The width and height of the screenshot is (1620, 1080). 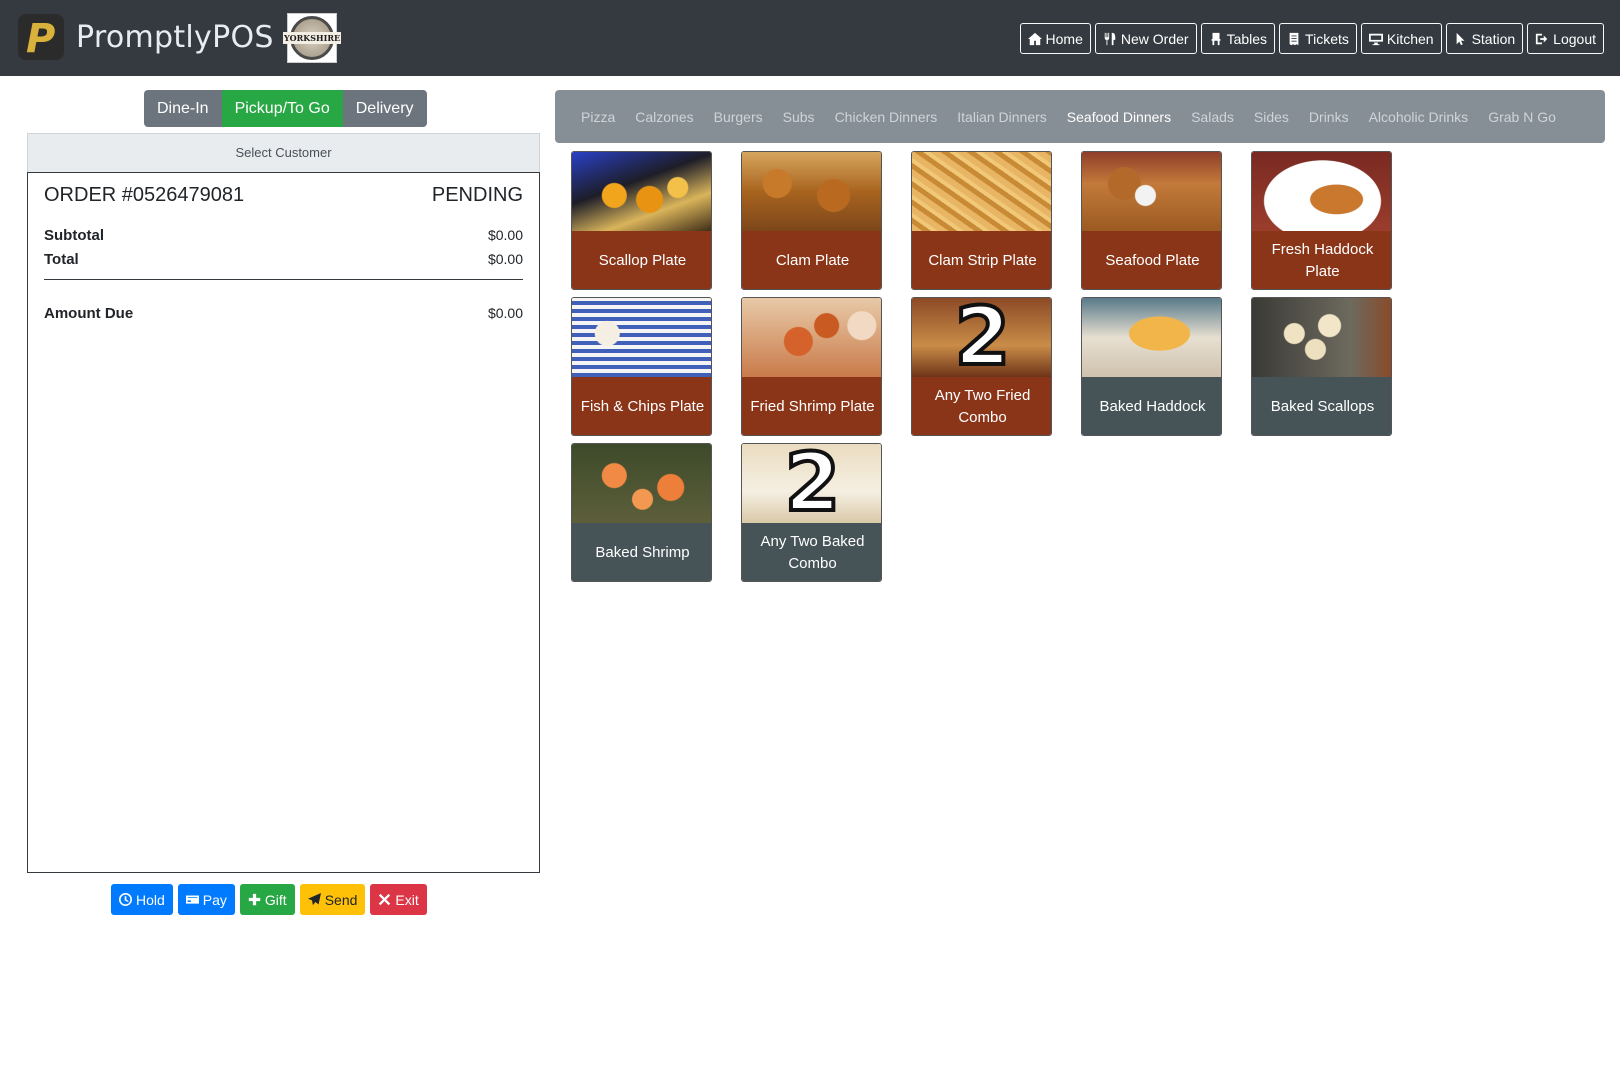 What do you see at coordinates (1329, 117) in the screenshot?
I see `category-drinks: Drinks` at bounding box center [1329, 117].